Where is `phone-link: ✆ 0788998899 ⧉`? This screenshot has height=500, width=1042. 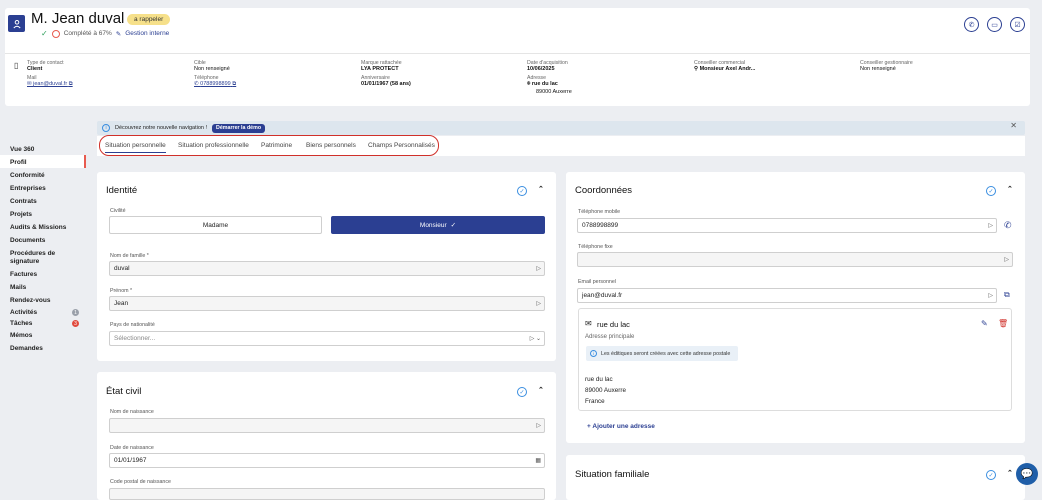 phone-link: ✆ 0788998899 ⧉ is located at coordinates (215, 84).